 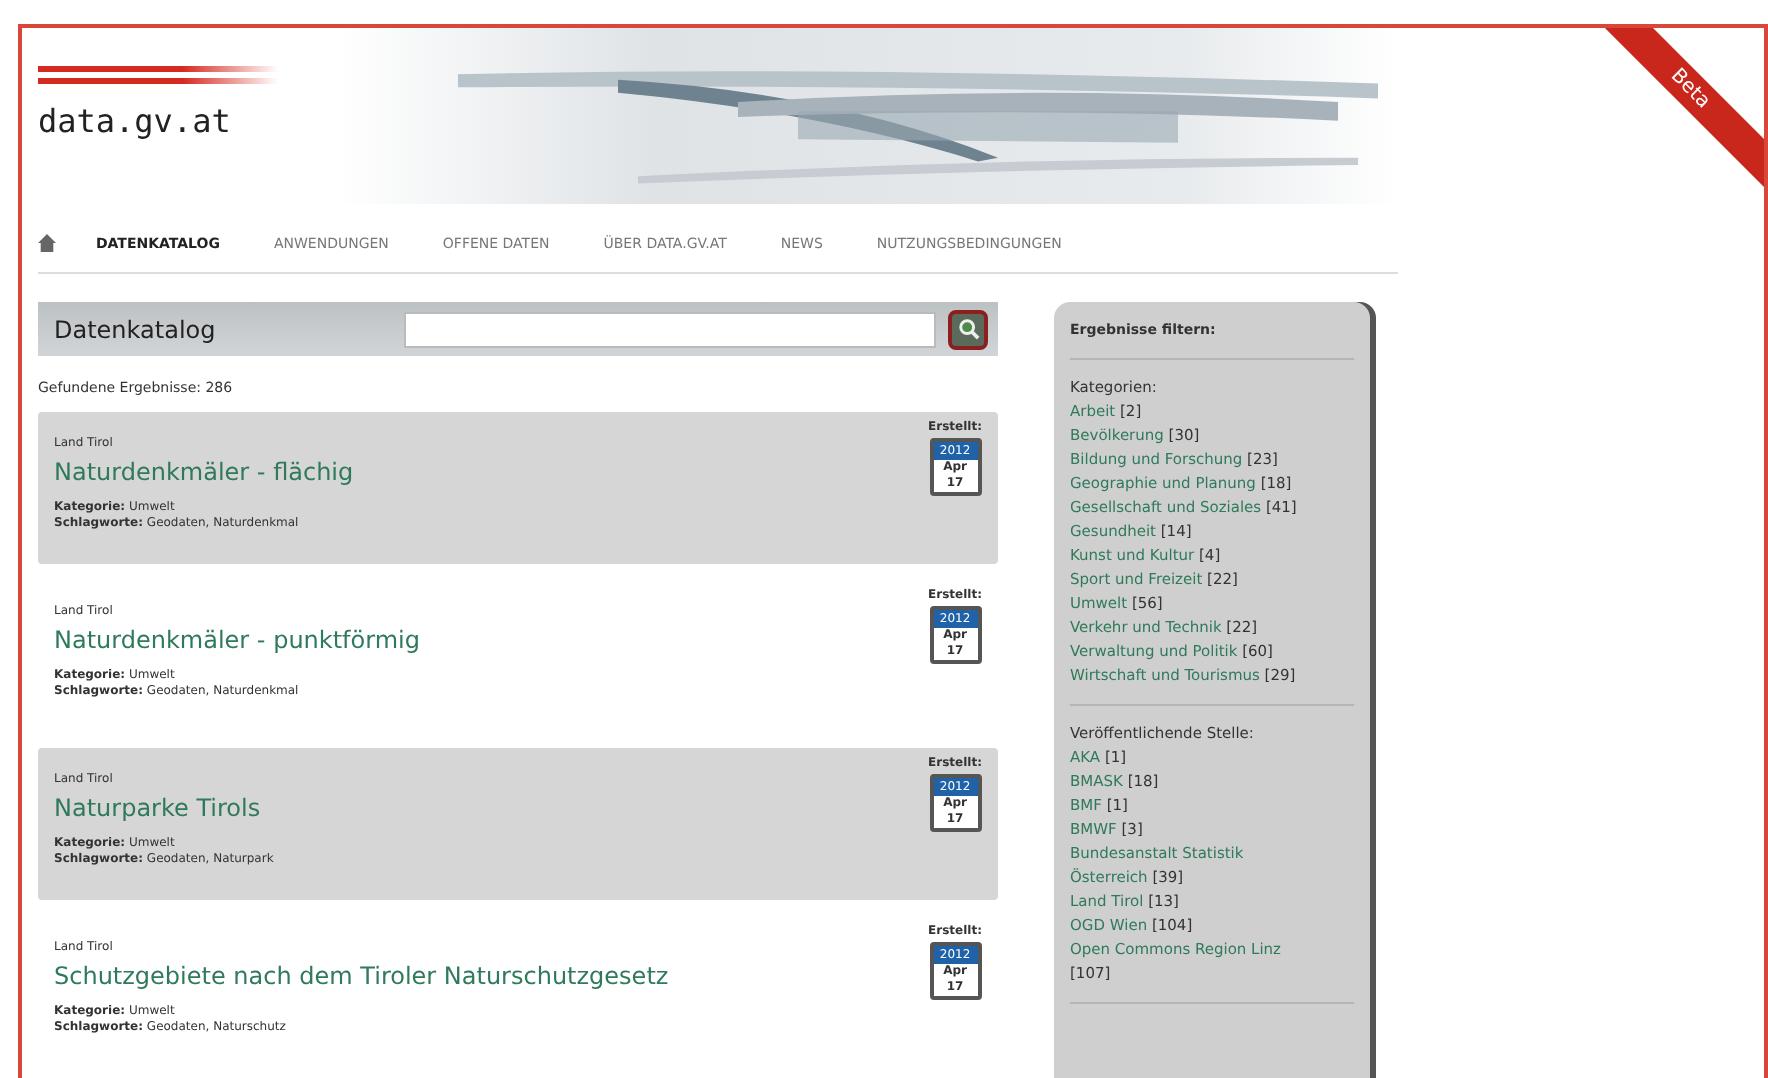 What do you see at coordinates (188, 121) in the screenshot?
I see `site-logo: data.gv.at` at bounding box center [188, 121].